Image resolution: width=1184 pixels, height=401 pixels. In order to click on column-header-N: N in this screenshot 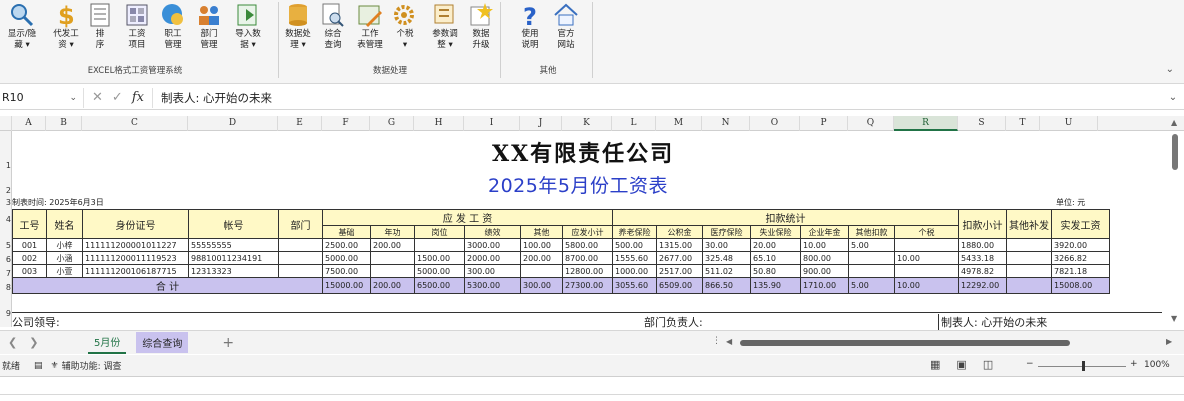, I will do `click(726, 123)`.